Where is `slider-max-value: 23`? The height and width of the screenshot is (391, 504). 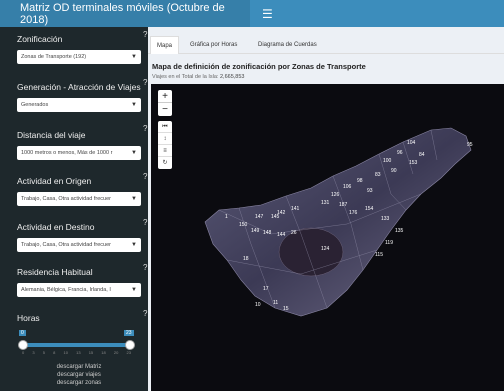
slider-max-value: 23 is located at coordinates (129, 333).